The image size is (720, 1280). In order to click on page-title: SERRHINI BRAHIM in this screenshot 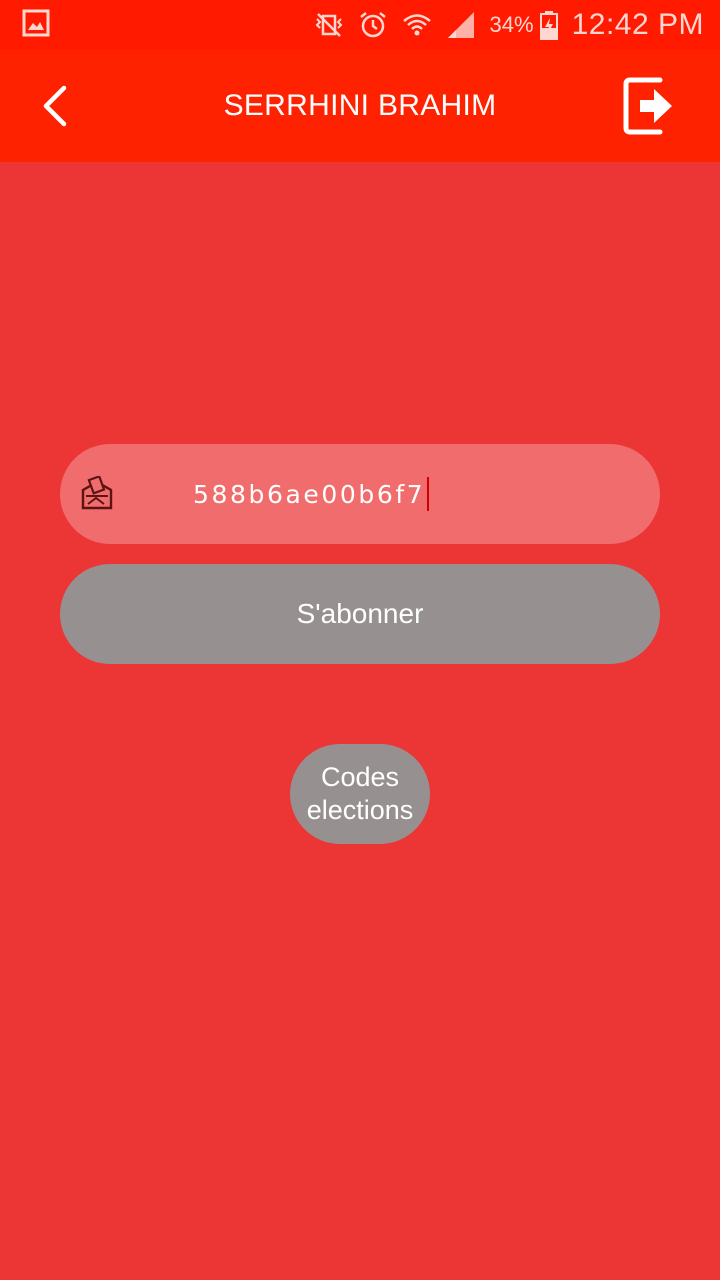, I will do `click(360, 105)`.